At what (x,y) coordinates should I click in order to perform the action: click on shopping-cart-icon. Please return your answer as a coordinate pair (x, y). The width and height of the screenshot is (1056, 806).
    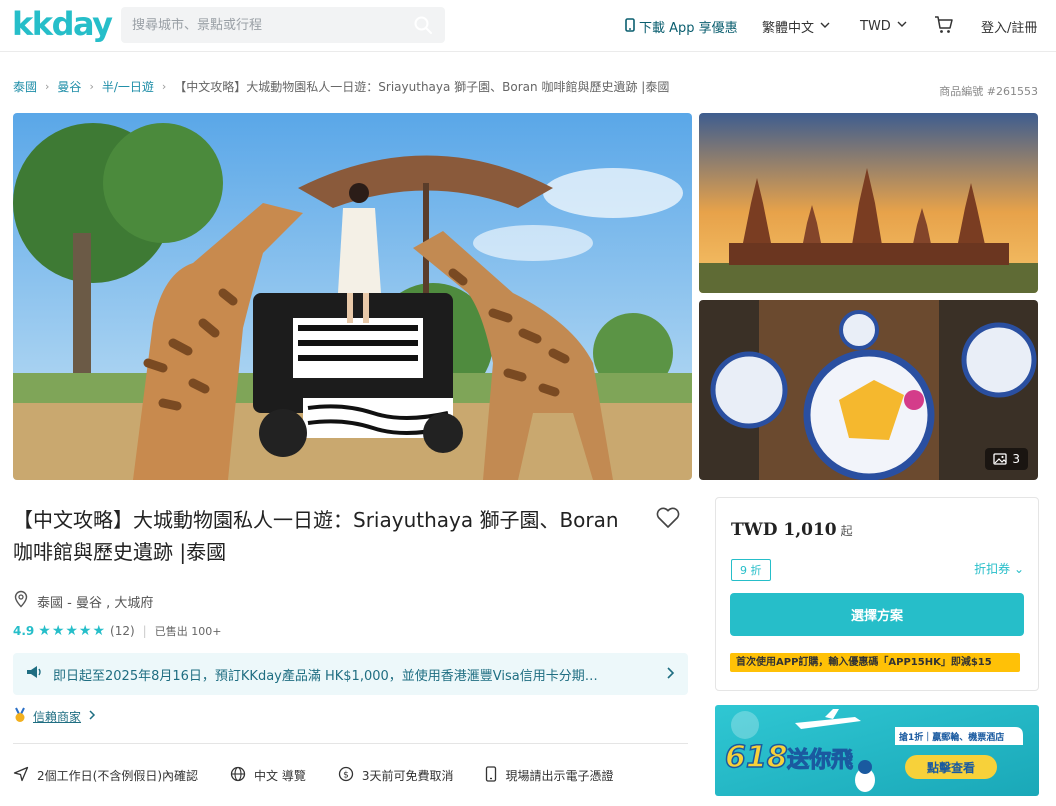
    Looking at the image, I should click on (944, 27).